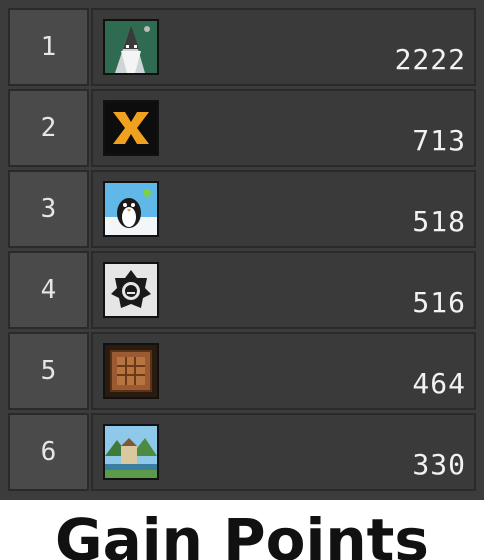 This screenshot has width=484, height=560. I want to click on player-cell: 2222, so click(283, 47).